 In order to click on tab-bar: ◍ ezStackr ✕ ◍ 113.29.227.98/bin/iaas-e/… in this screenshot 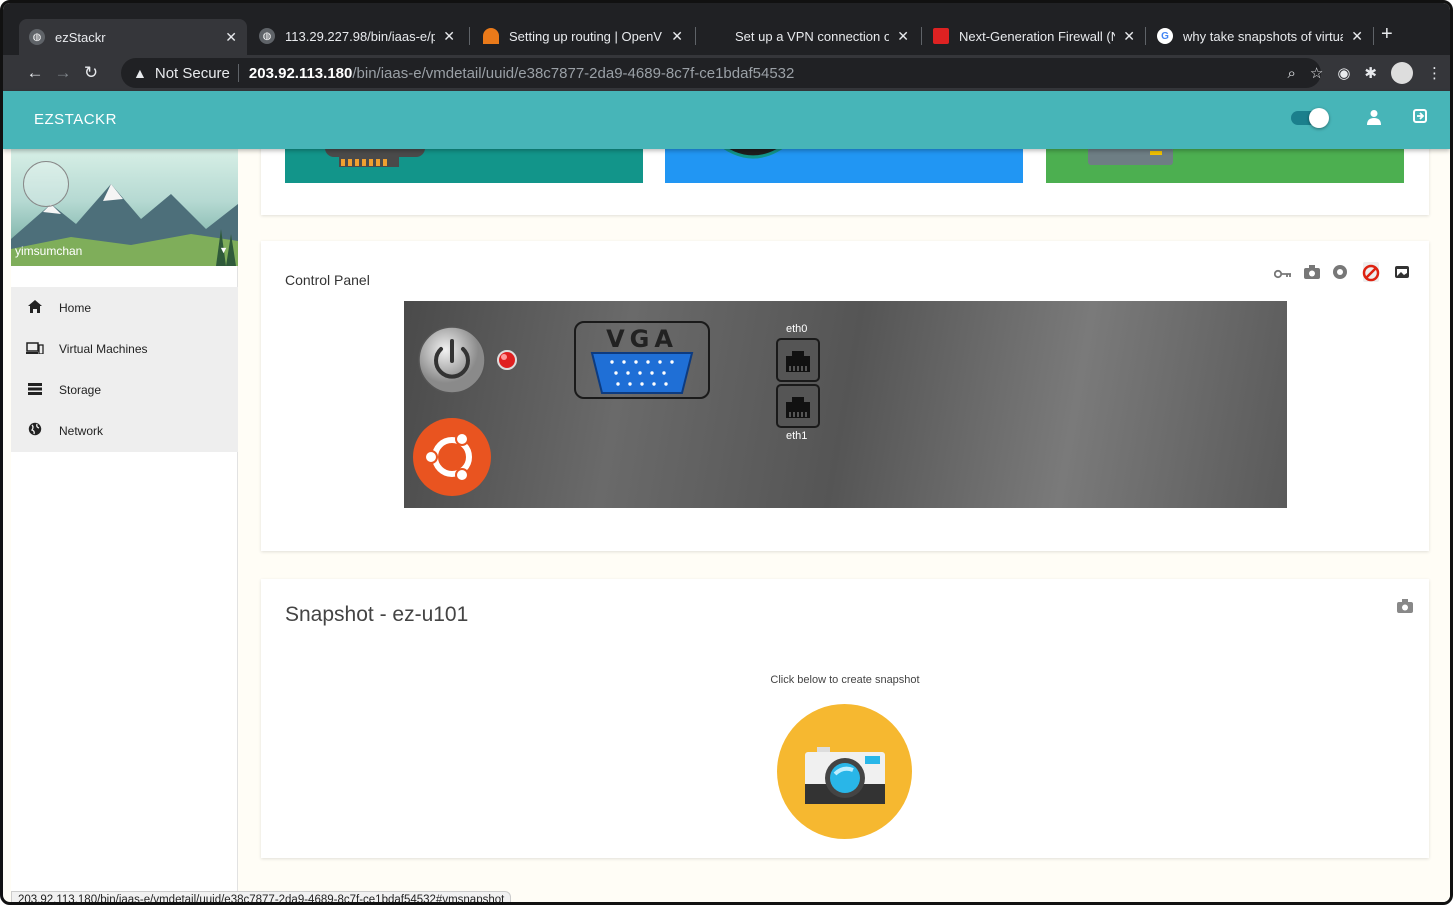, I will do `click(726, 29)`.